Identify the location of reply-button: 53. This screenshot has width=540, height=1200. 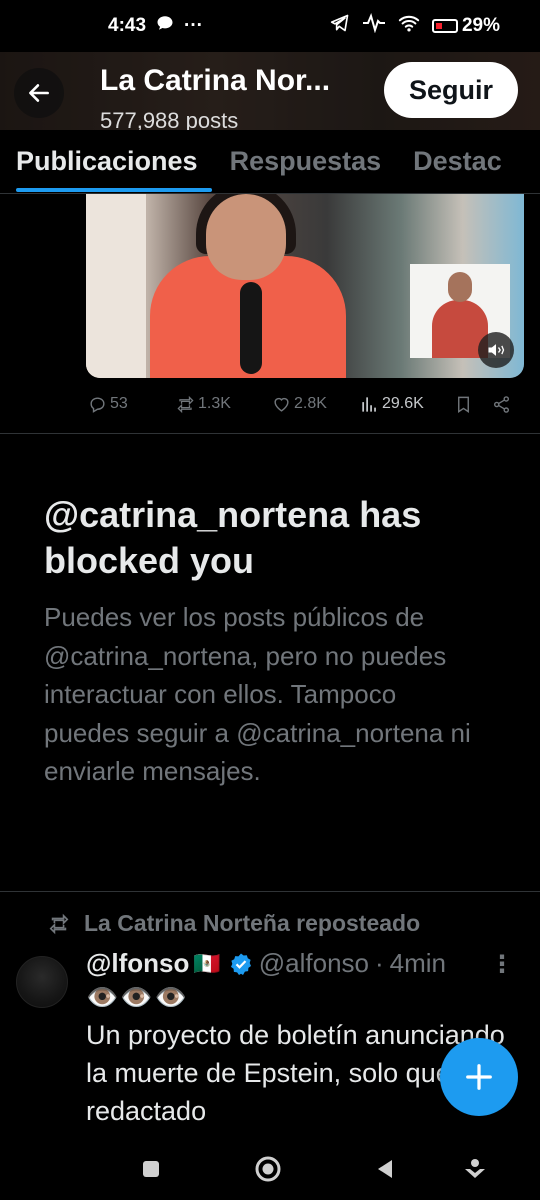
(108, 404).